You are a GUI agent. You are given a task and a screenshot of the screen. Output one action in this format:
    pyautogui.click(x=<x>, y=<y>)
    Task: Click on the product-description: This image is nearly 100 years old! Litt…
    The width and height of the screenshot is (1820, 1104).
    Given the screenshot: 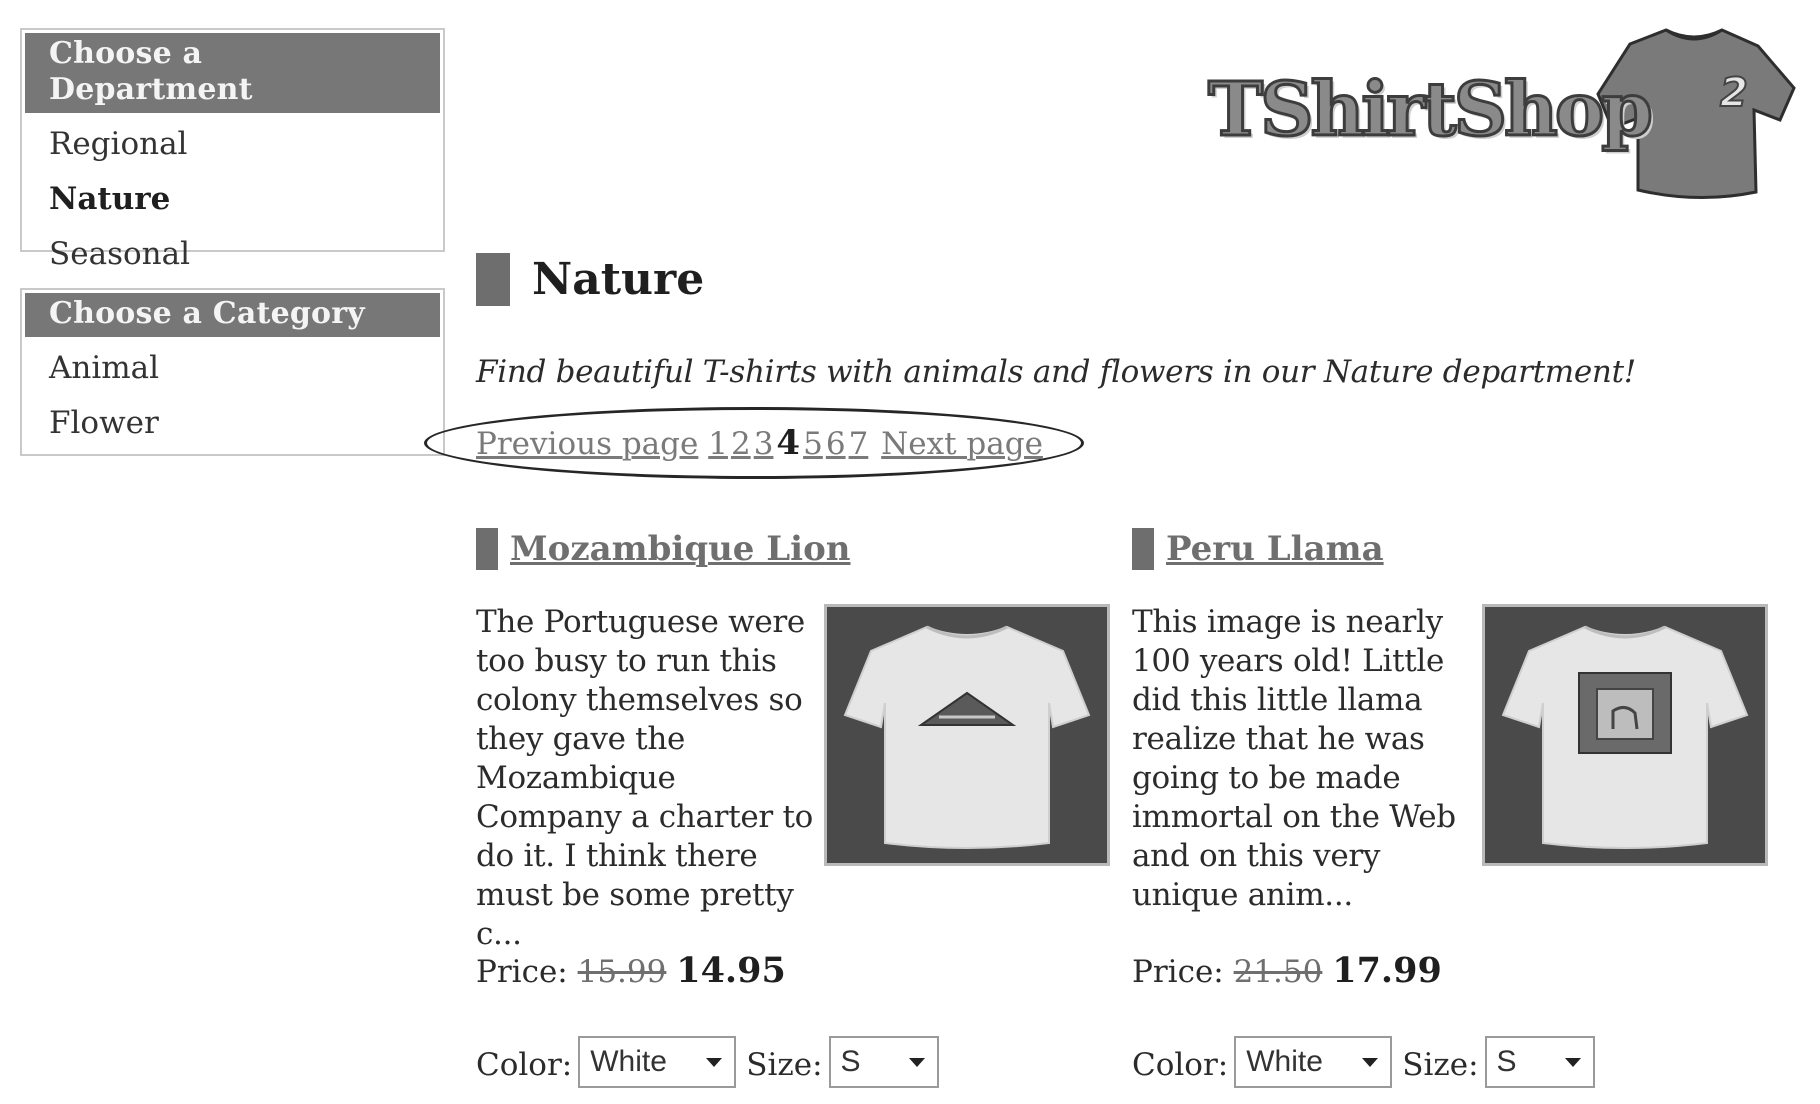 What is the action you would take?
    pyautogui.click(x=1294, y=758)
    